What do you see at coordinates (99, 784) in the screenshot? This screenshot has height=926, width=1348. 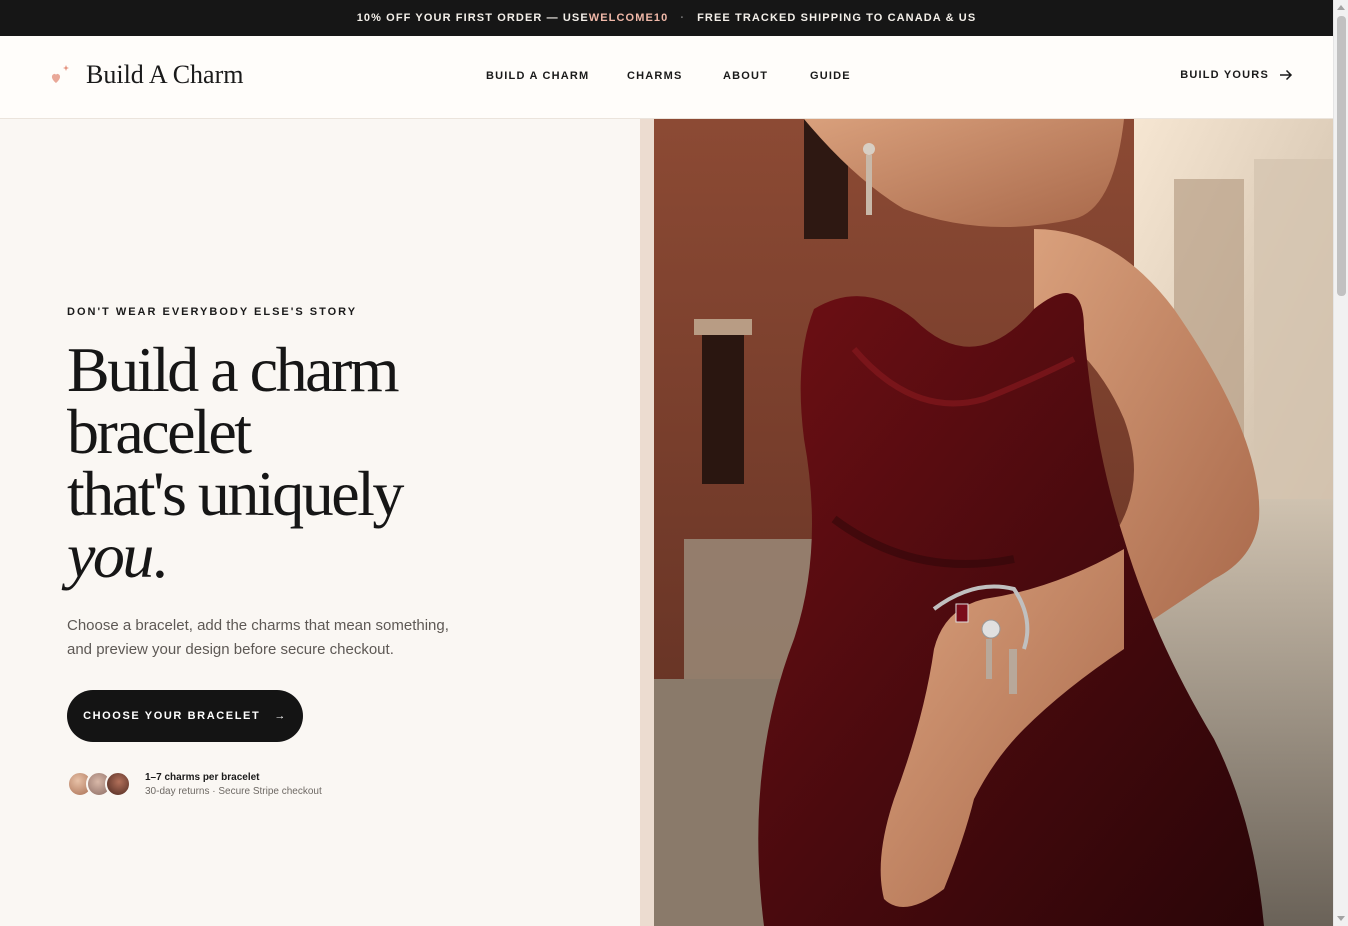 I see `customer-avatars` at bounding box center [99, 784].